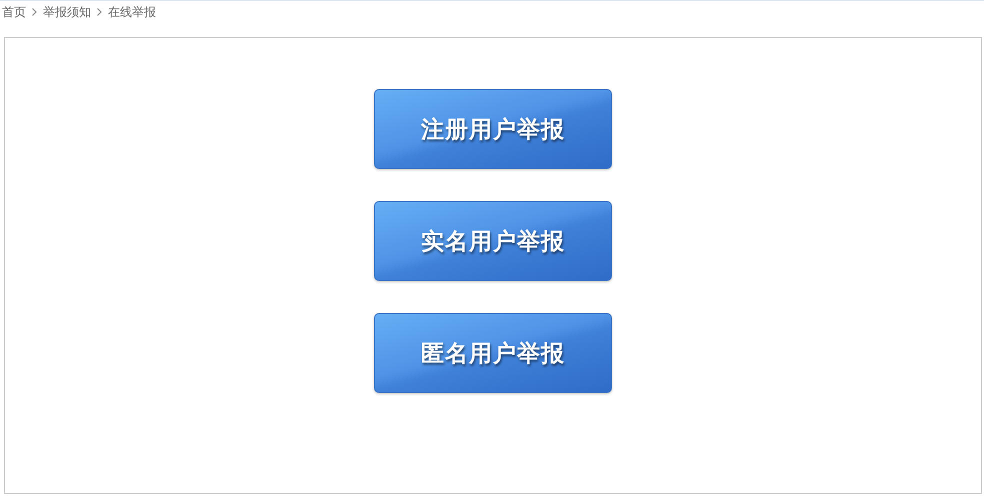 The width and height of the screenshot is (984, 497). What do you see at coordinates (493, 129) in the screenshot?
I see `report-button: 注册用户举报` at bounding box center [493, 129].